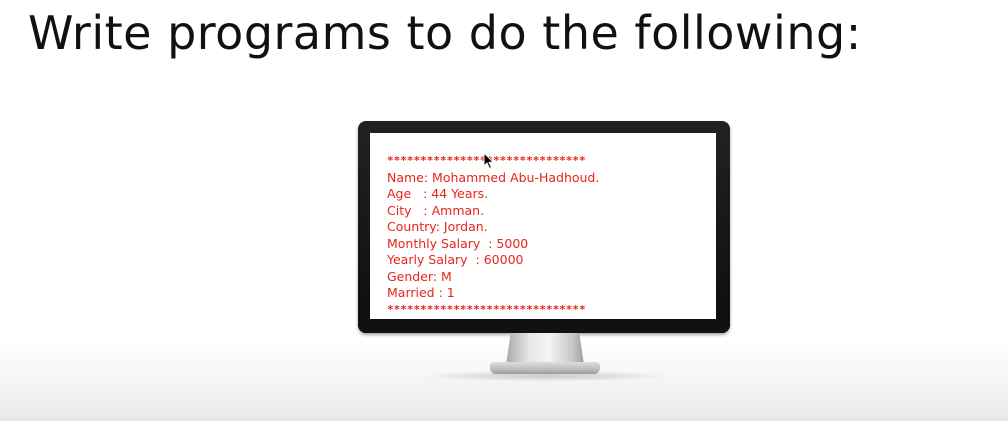 The width and height of the screenshot is (1008, 421). Describe the element at coordinates (438, 193) in the screenshot. I see `console-line-age: Age : 44 Years.` at that location.